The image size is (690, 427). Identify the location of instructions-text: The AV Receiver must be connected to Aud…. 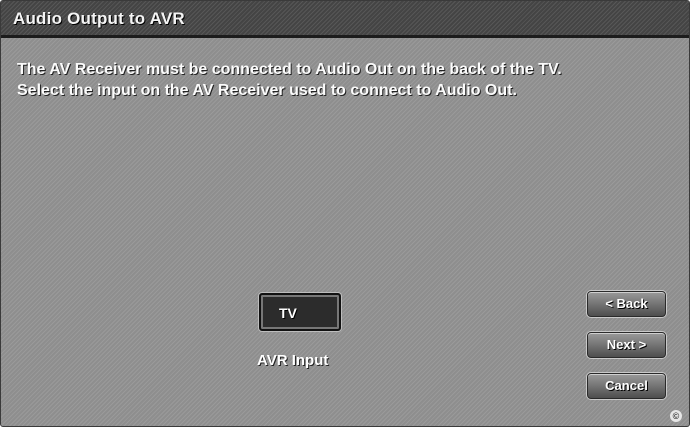
(347, 80).